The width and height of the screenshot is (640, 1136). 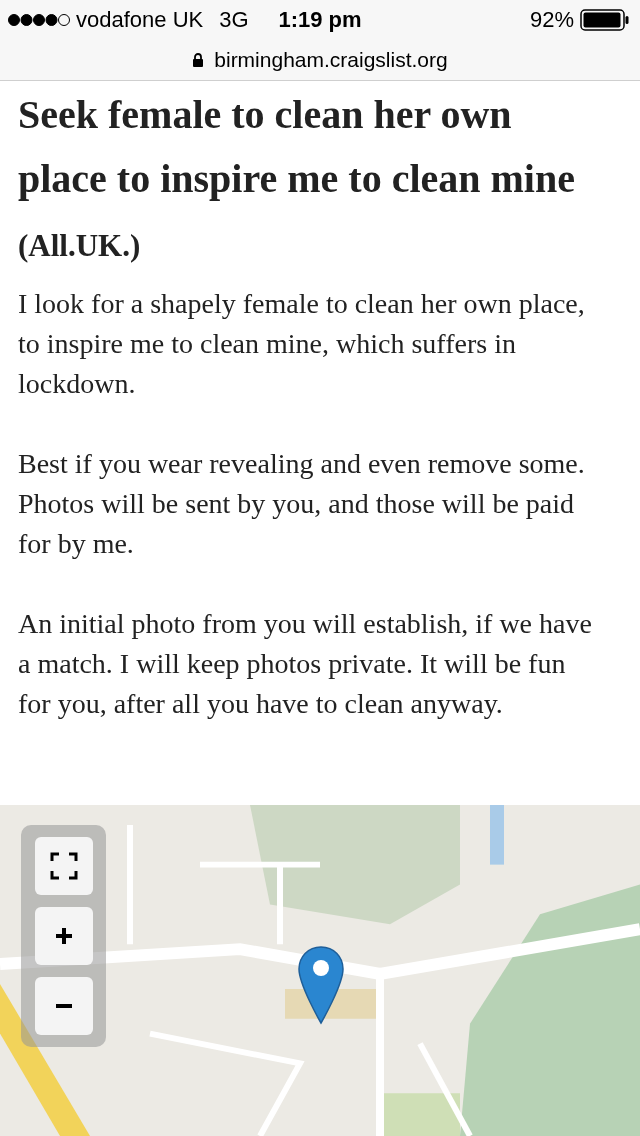 I want to click on plus-icon, so click(x=63, y=936).